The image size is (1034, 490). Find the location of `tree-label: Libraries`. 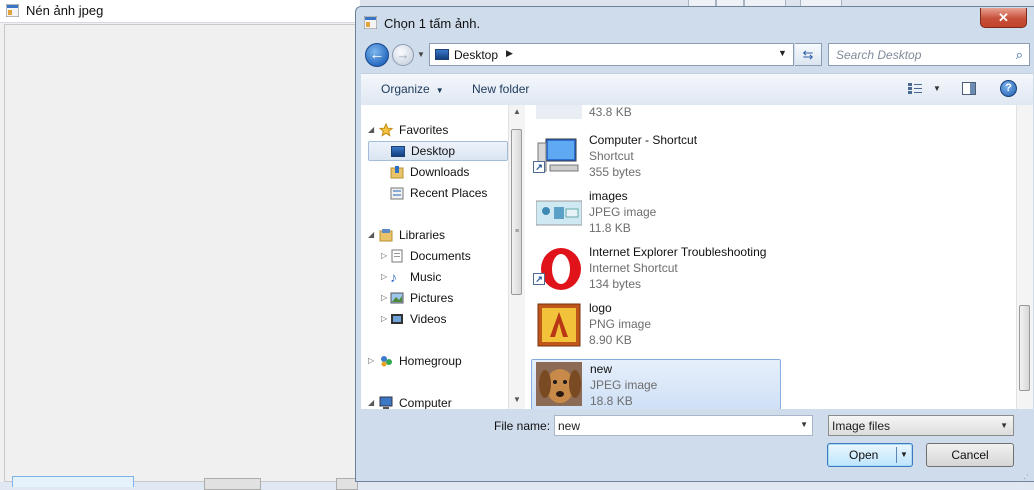

tree-label: Libraries is located at coordinates (422, 235).